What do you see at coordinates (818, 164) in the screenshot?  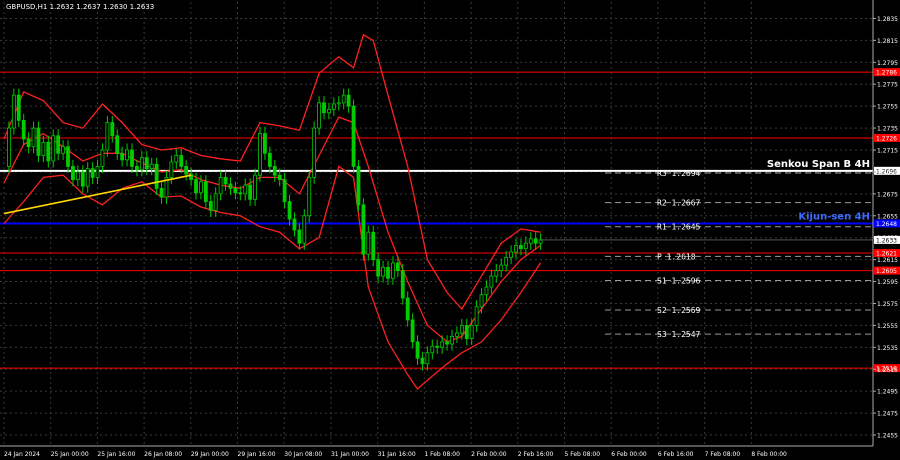 I see `level-name-label: Senkou Span B 4H` at bounding box center [818, 164].